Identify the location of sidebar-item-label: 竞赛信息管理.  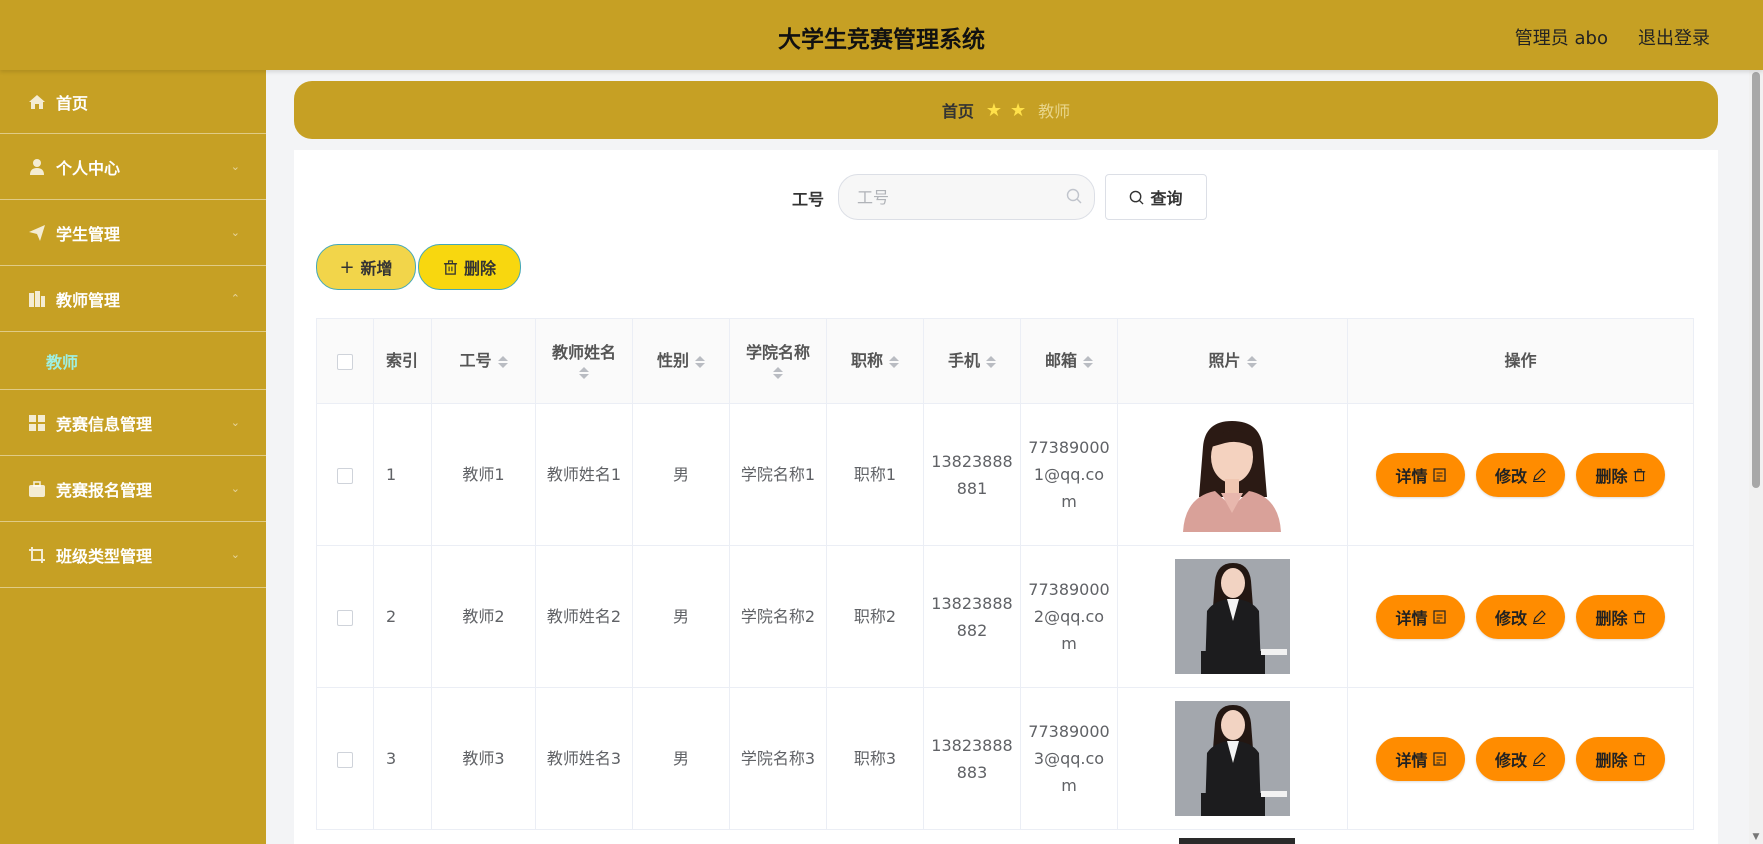
(104, 424).